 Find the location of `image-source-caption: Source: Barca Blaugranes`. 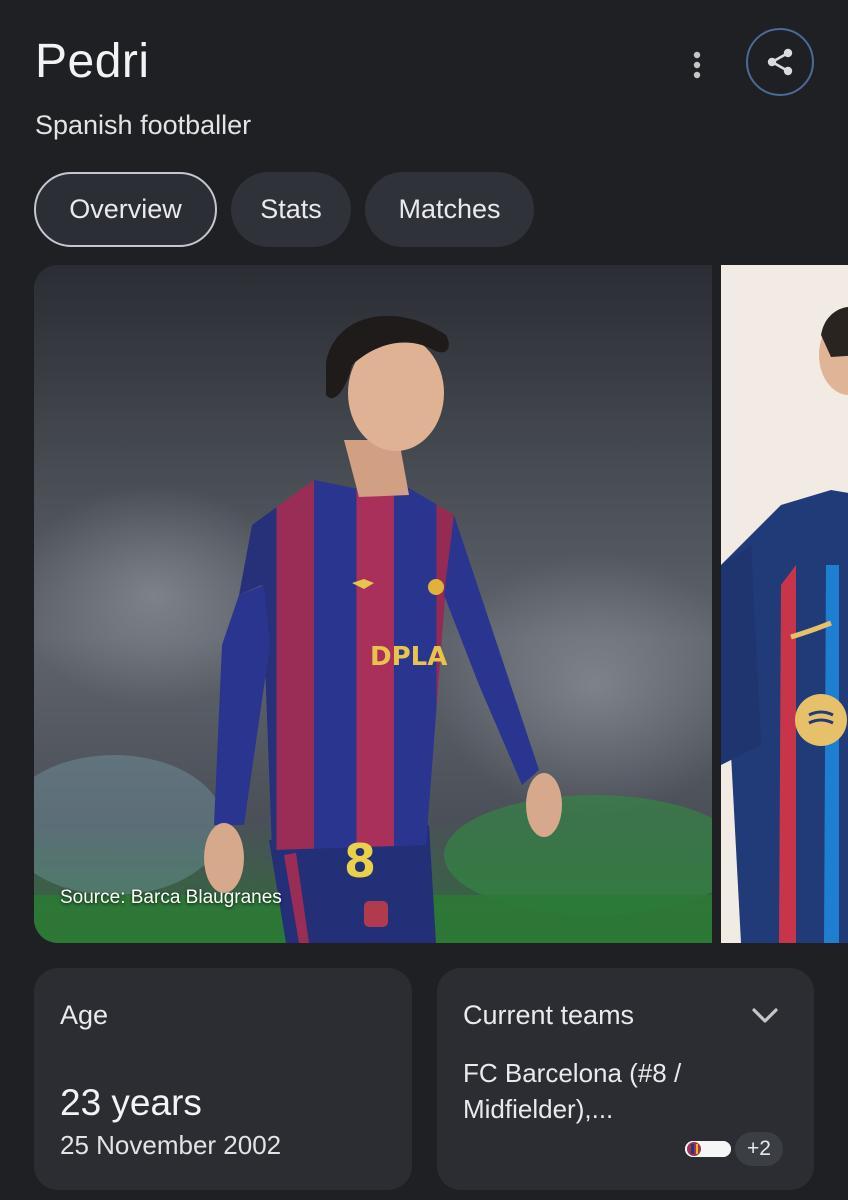

image-source-caption: Source: Barca Blaugranes is located at coordinates (171, 897).